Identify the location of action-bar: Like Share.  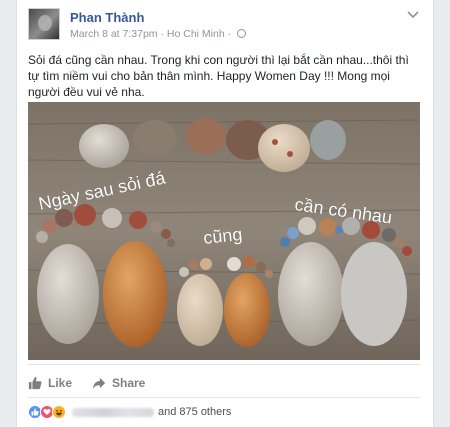
(224, 383).